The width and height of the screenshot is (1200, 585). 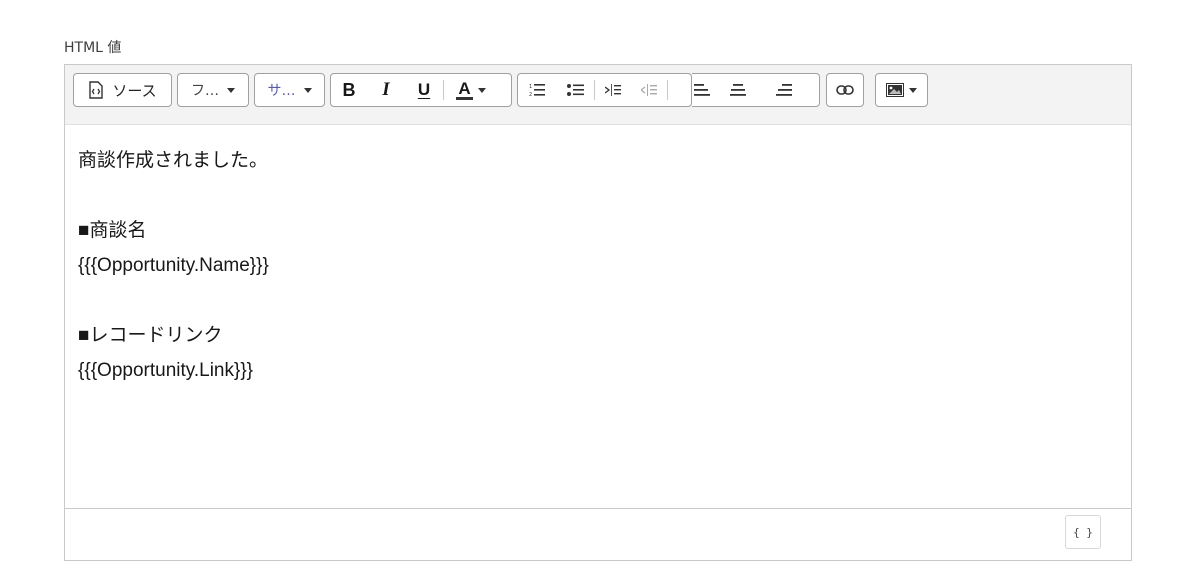 I want to click on underline-button: U, so click(x=424, y=90).